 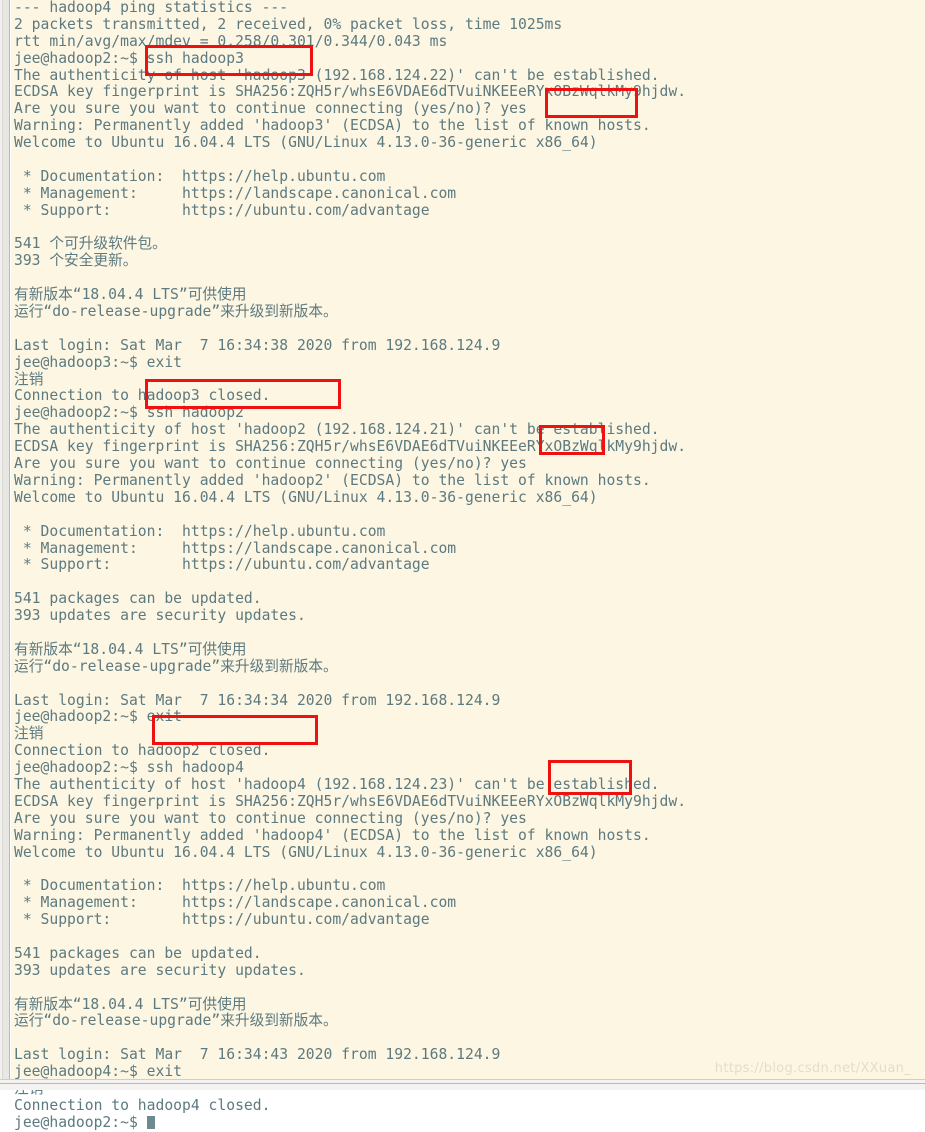 I want to click on terminal-scrollbar, so click(x=5, y=540).